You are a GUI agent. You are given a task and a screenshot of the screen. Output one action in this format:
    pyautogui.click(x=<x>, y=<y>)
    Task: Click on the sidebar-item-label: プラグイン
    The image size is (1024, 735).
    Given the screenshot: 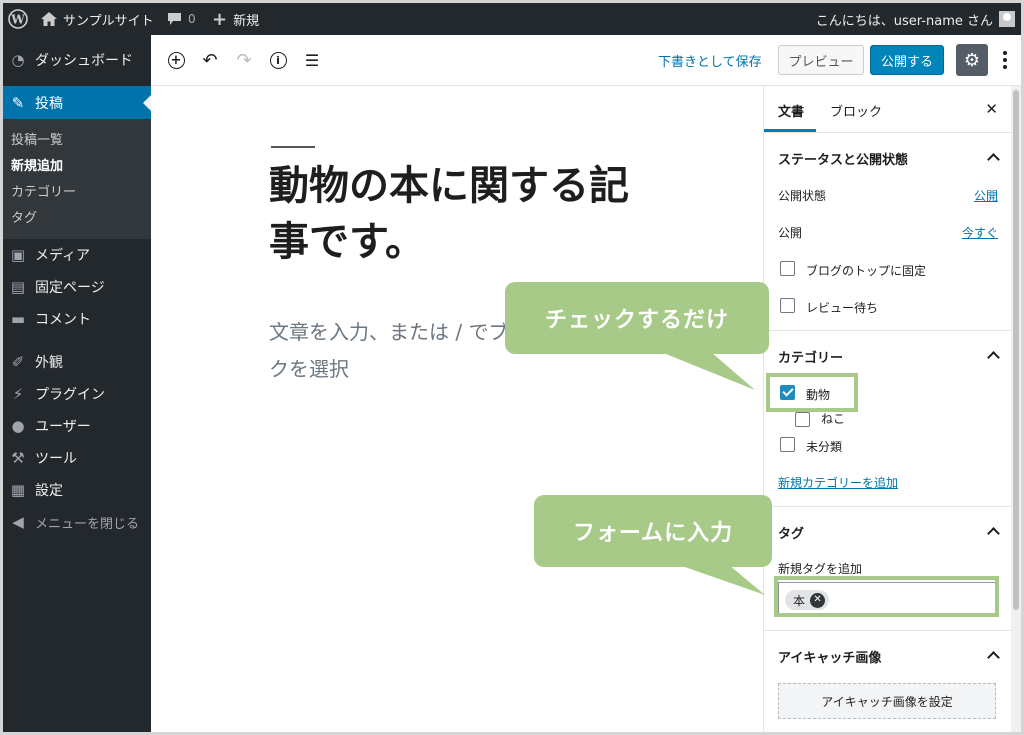 What is the action you would take?
    pyautogui.click(x=70, y=395)
    